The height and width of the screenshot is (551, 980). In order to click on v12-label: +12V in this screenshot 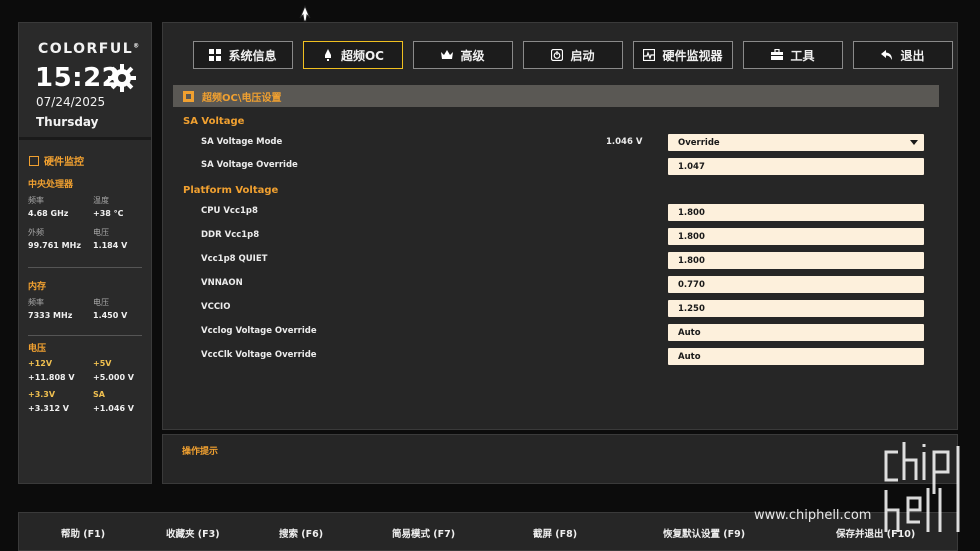, I will do `click(40, 363)`.